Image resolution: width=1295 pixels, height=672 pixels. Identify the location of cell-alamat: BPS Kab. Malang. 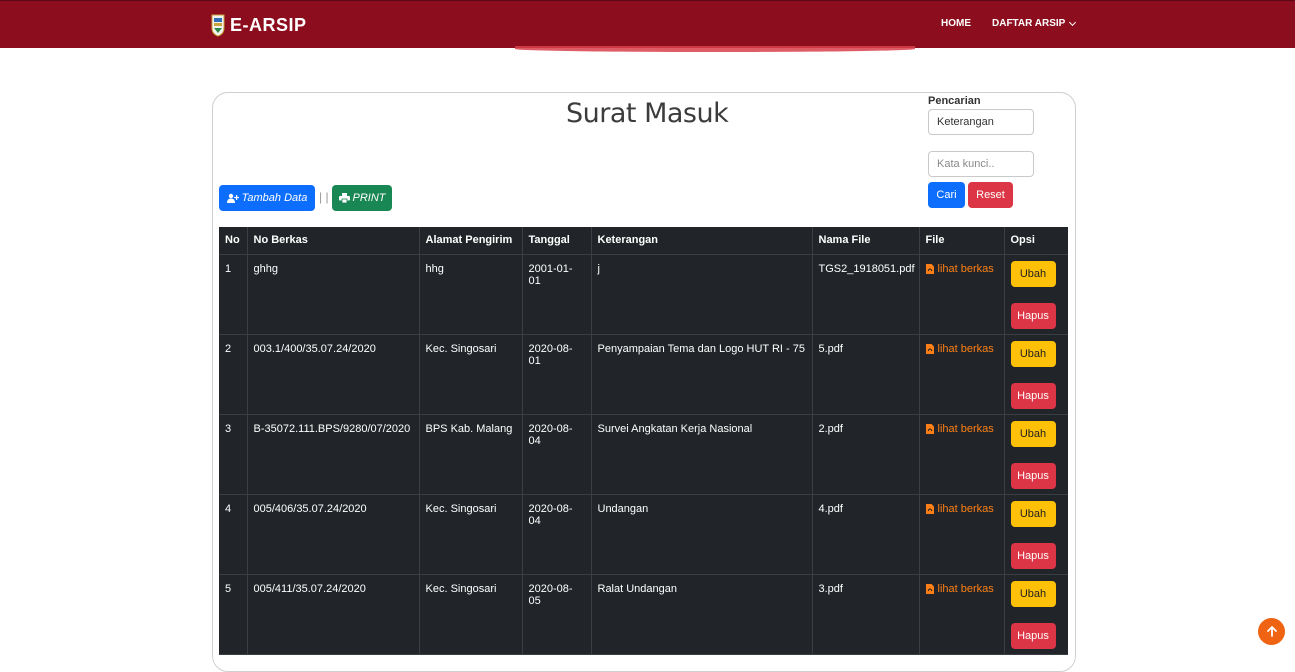
(471, 454).